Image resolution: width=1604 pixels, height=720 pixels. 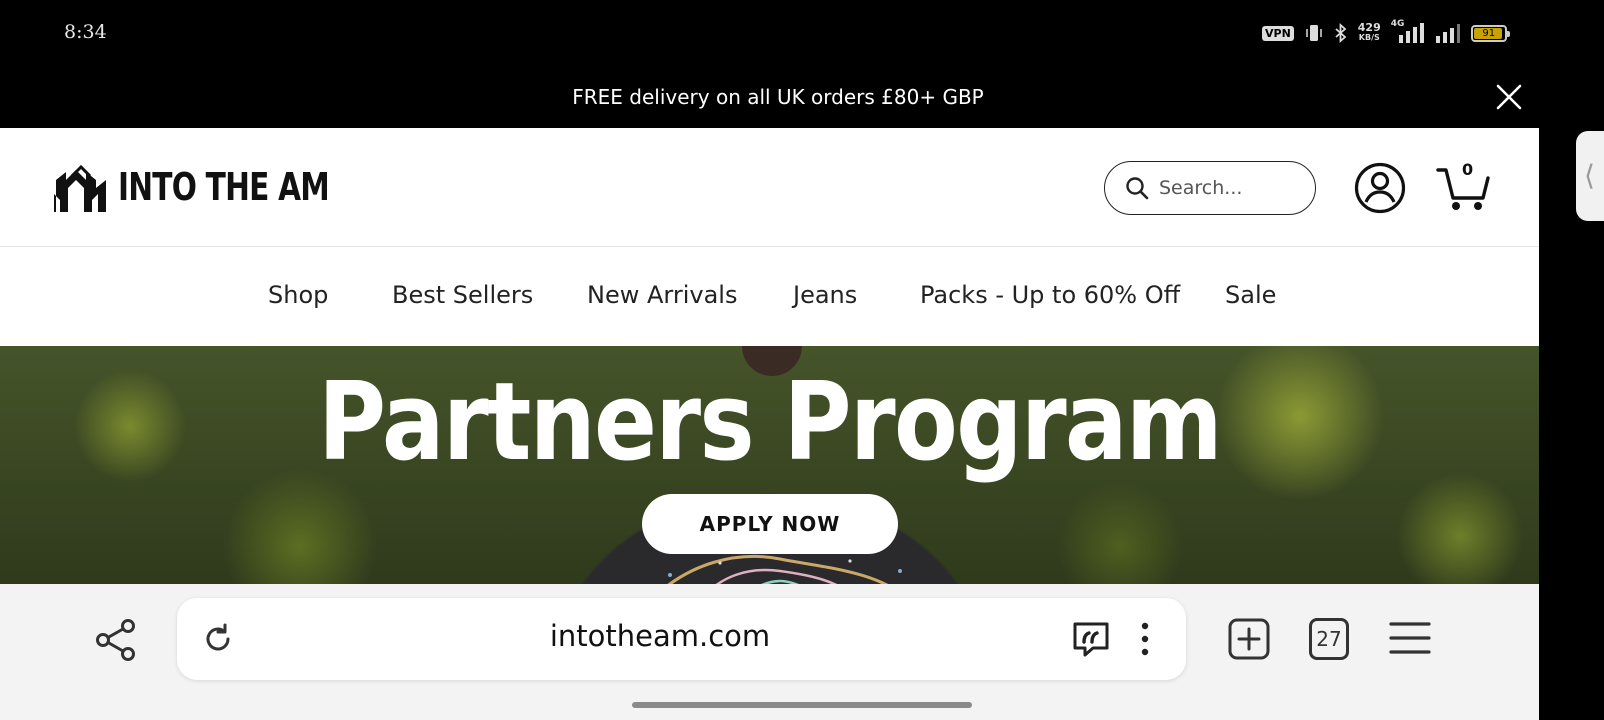 What do you see at coordinates (1249, 639) in the screenshot?
I see `new-tab-icon` at bounding box center [1249, 639].